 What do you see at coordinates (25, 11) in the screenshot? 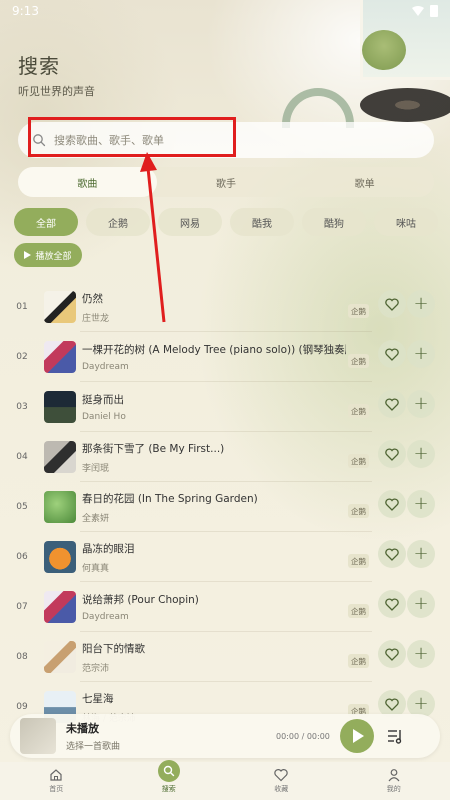
I see `status-time: 9:13` at bounding box center [25, 11].